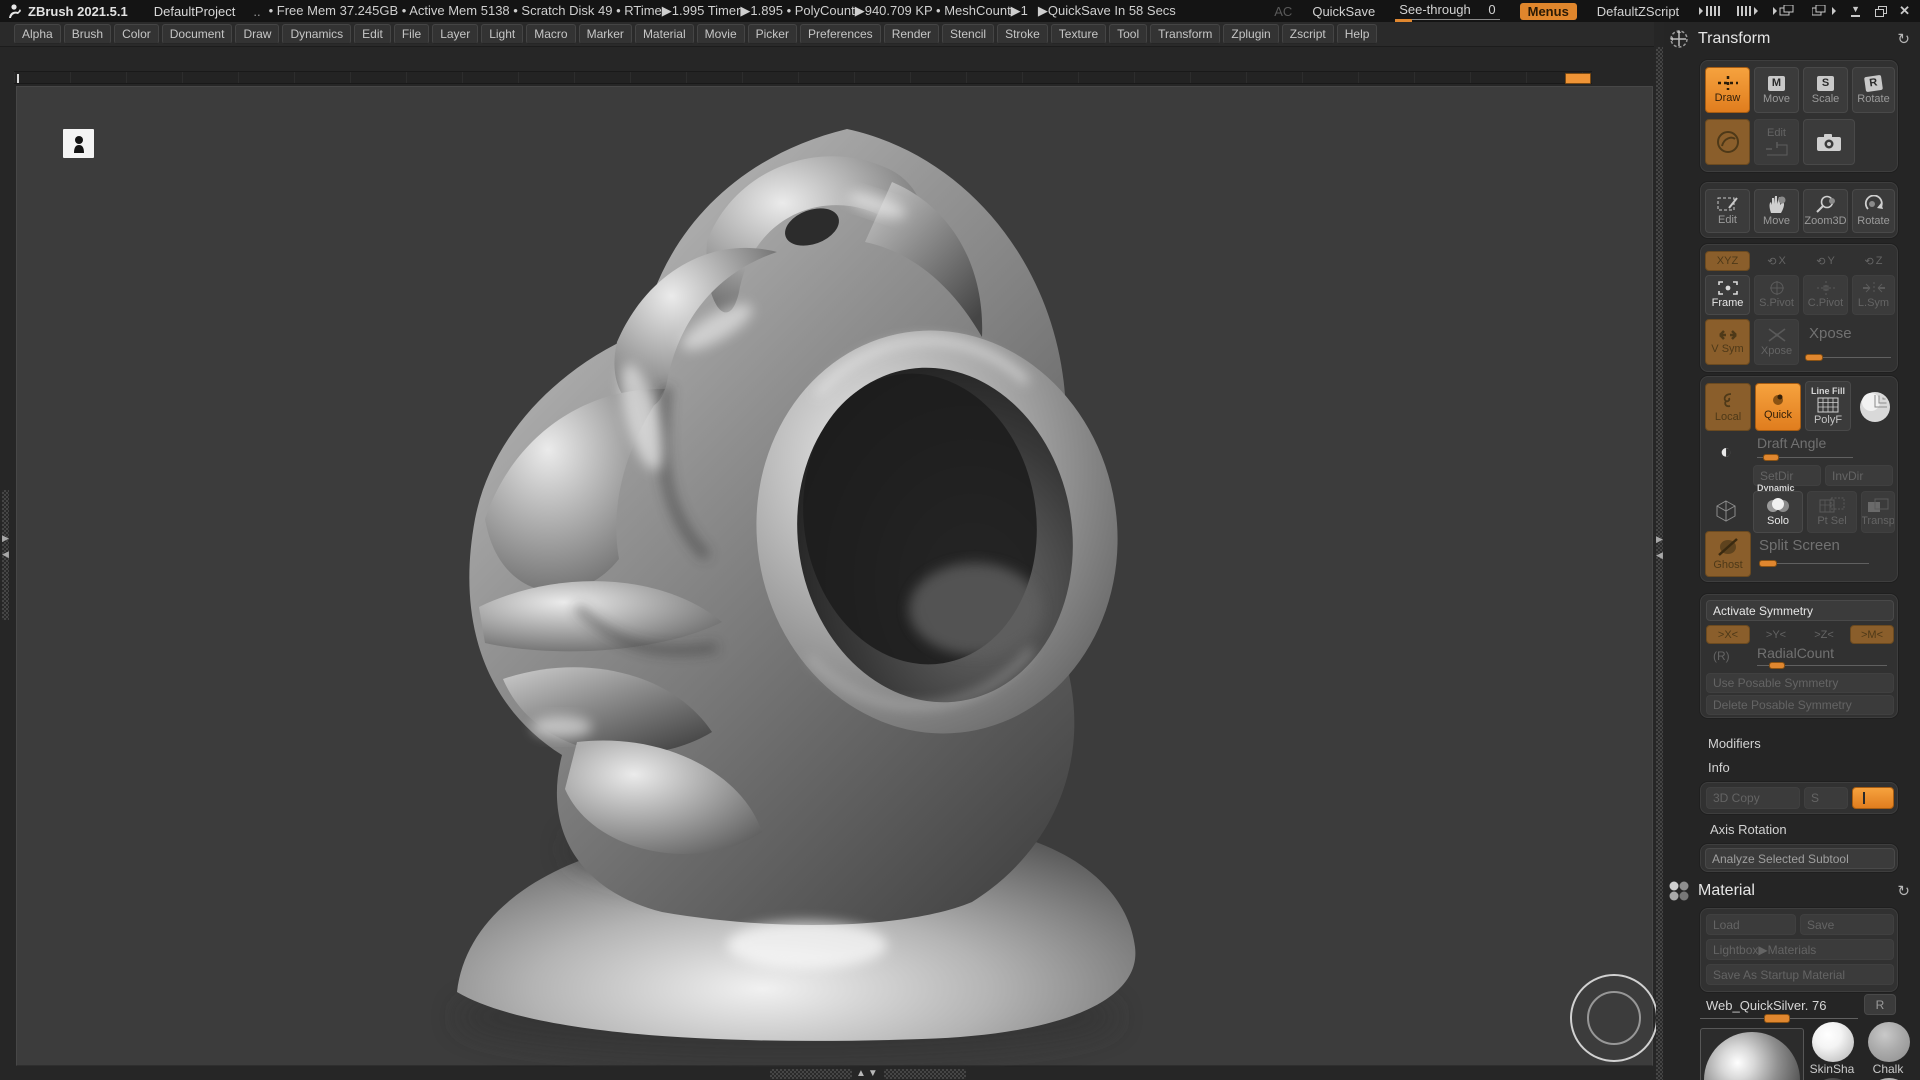 This screenshot has width=1920, height=1080. Describe the element at coordinates (1710, 11) in the screenshot. I see `divider-bars-left-icon` at that location.